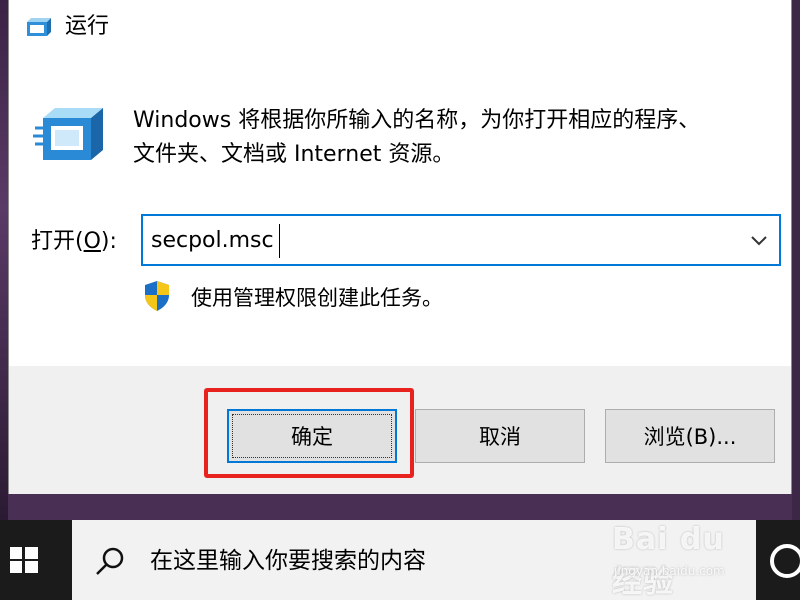 This screenshot has width=800, height=600. I want to click on open-input, so click(431, 241).